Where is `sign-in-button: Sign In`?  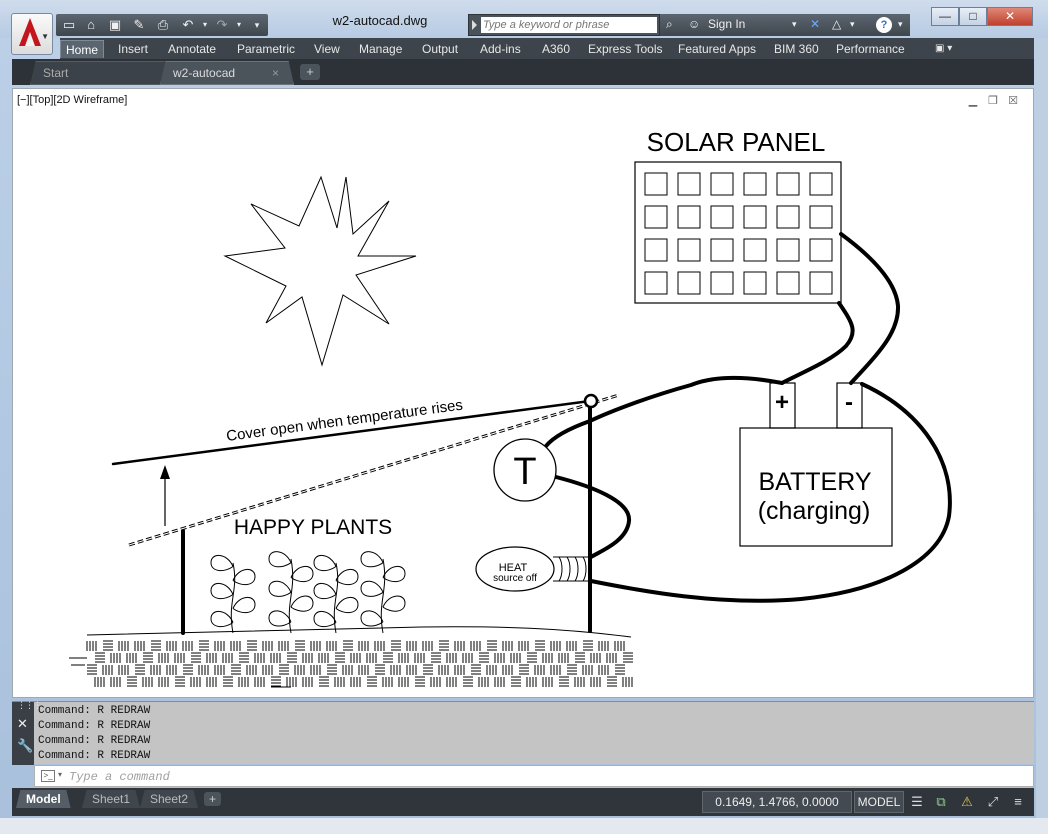 sign-in-button: Sign In is located at coordinates (726, 24).